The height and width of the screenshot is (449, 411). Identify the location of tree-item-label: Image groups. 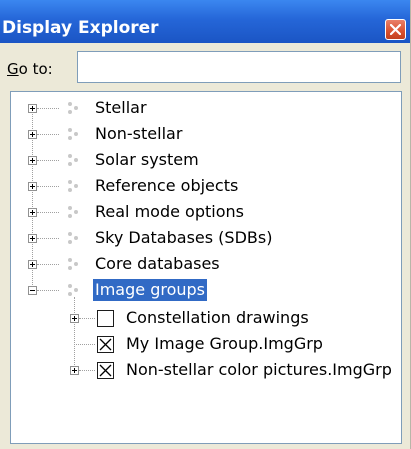
(150, 290).